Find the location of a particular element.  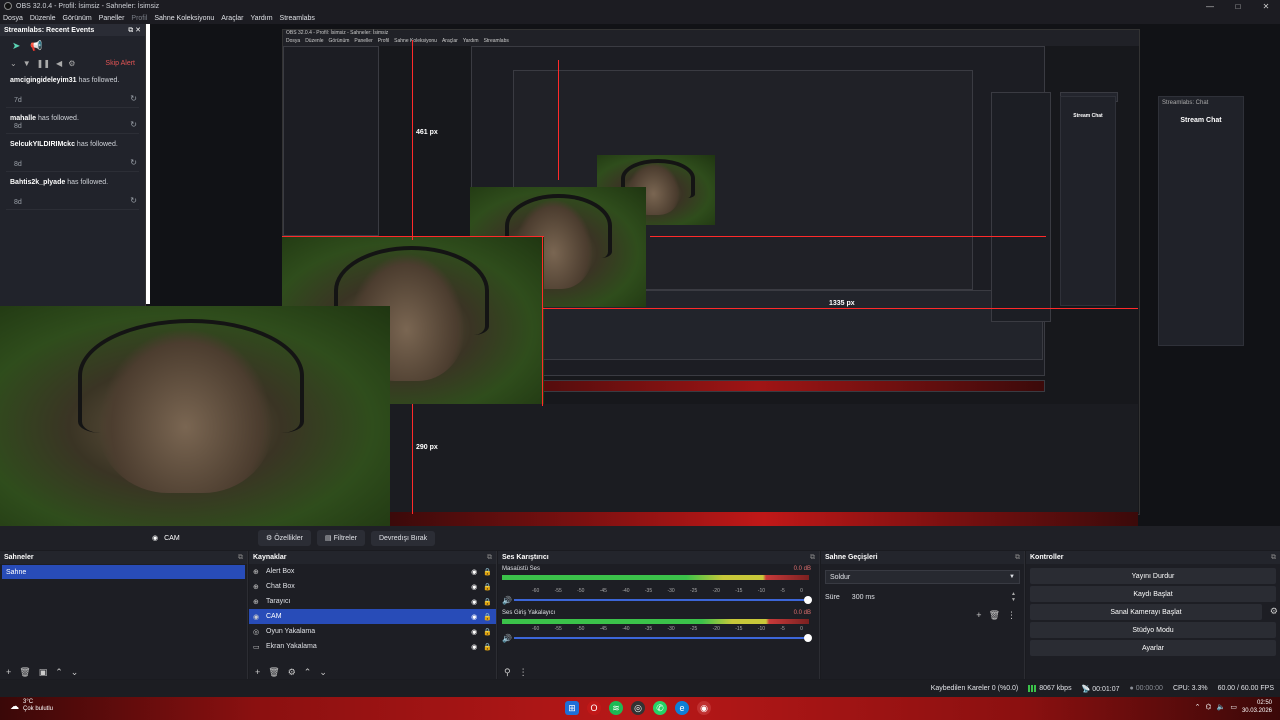

studio-mode-button: Stüdyo Modu is located at coordinates (1153, 630).